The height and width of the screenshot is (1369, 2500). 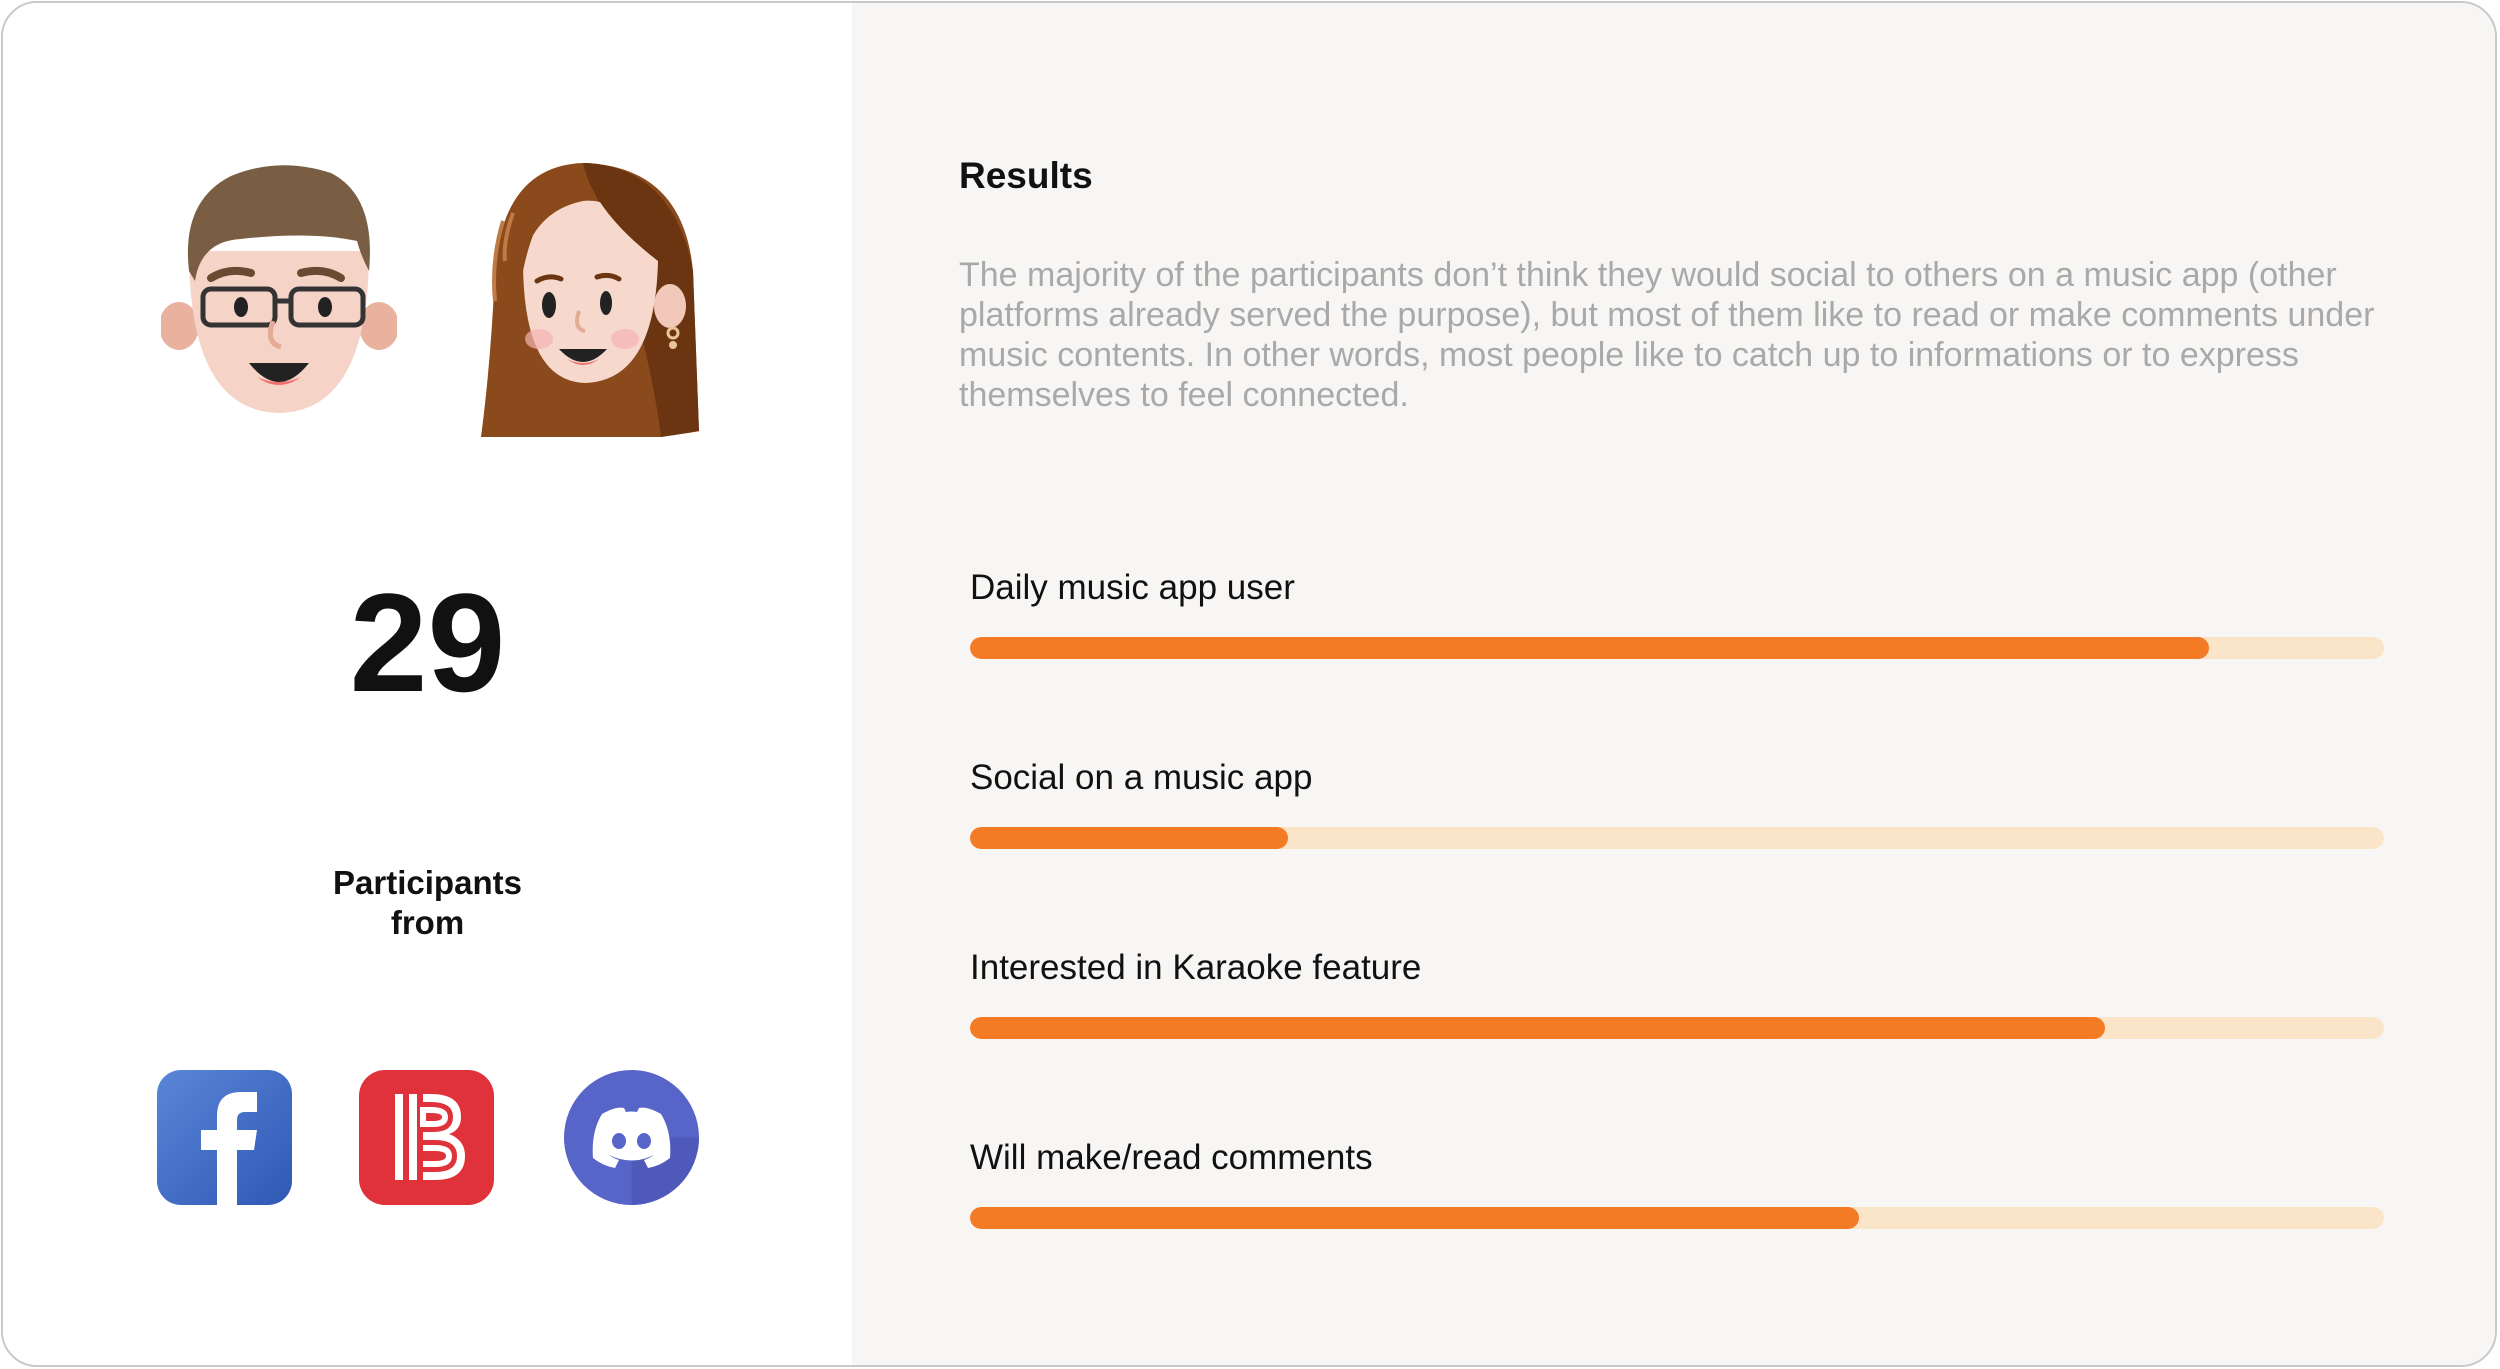 What do you see at coordinates (590, 300) in the screenshot?
I see `female-avatar-icon` at bounding box center [590, 300].